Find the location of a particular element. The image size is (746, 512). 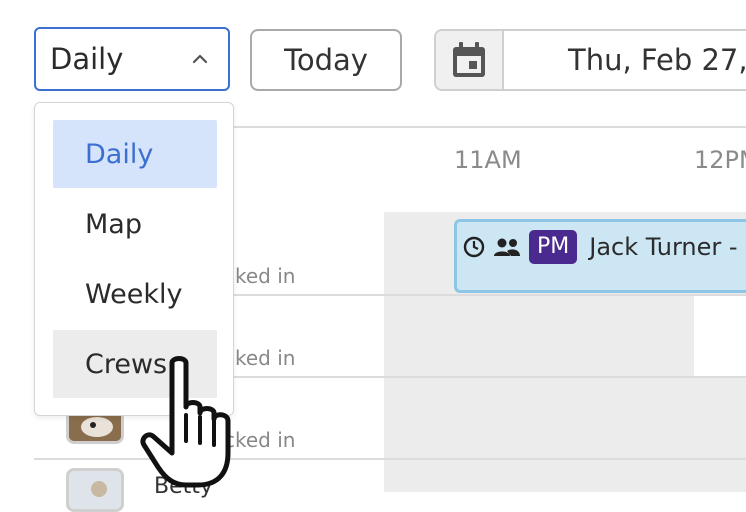

view-select-value: Daily is located at coordinates (87, 59).